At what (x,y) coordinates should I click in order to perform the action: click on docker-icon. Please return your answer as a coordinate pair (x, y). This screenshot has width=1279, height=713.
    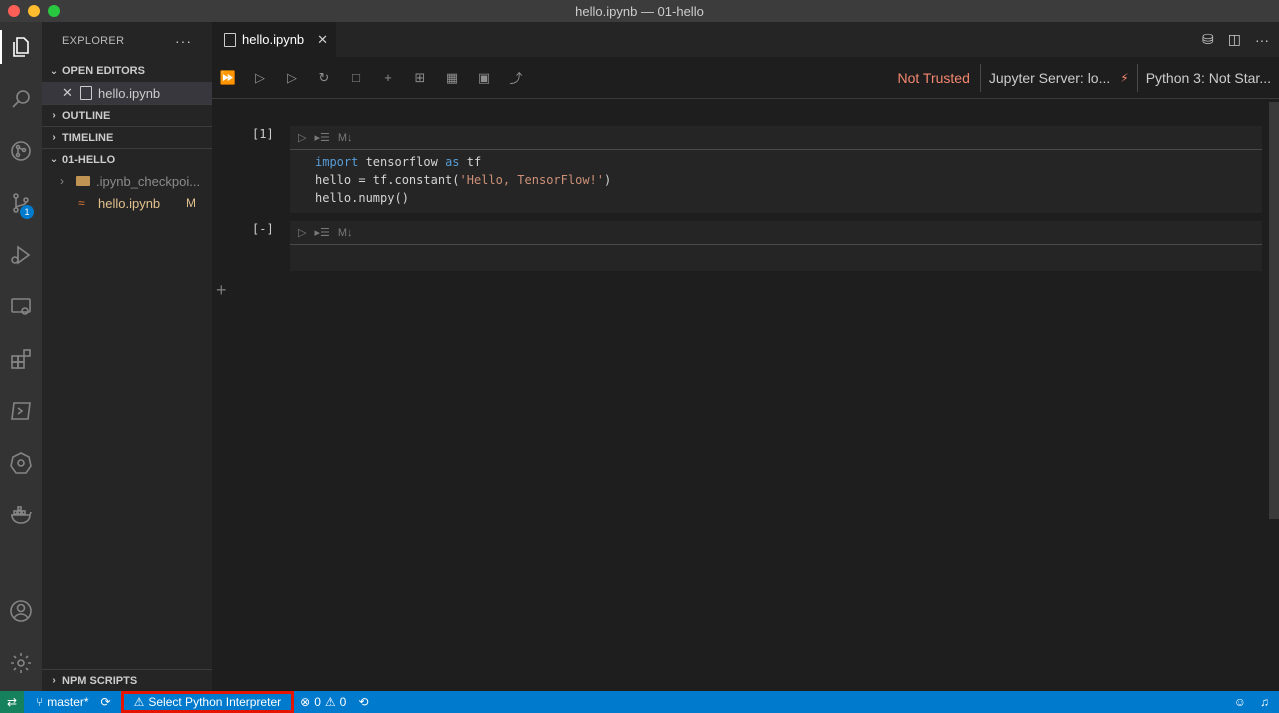
    Looking at the image, I should click on (21, 515).